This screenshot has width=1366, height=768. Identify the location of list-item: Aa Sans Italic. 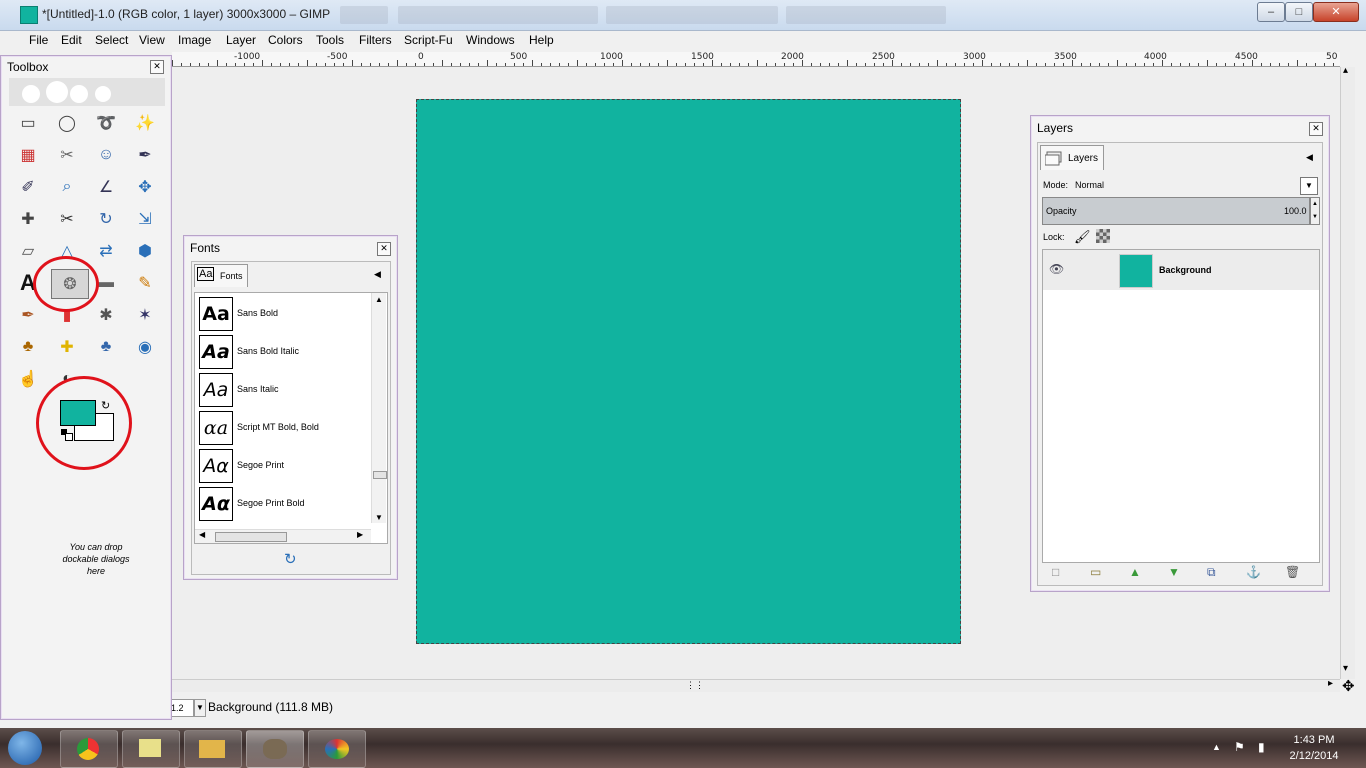
(283, 391).